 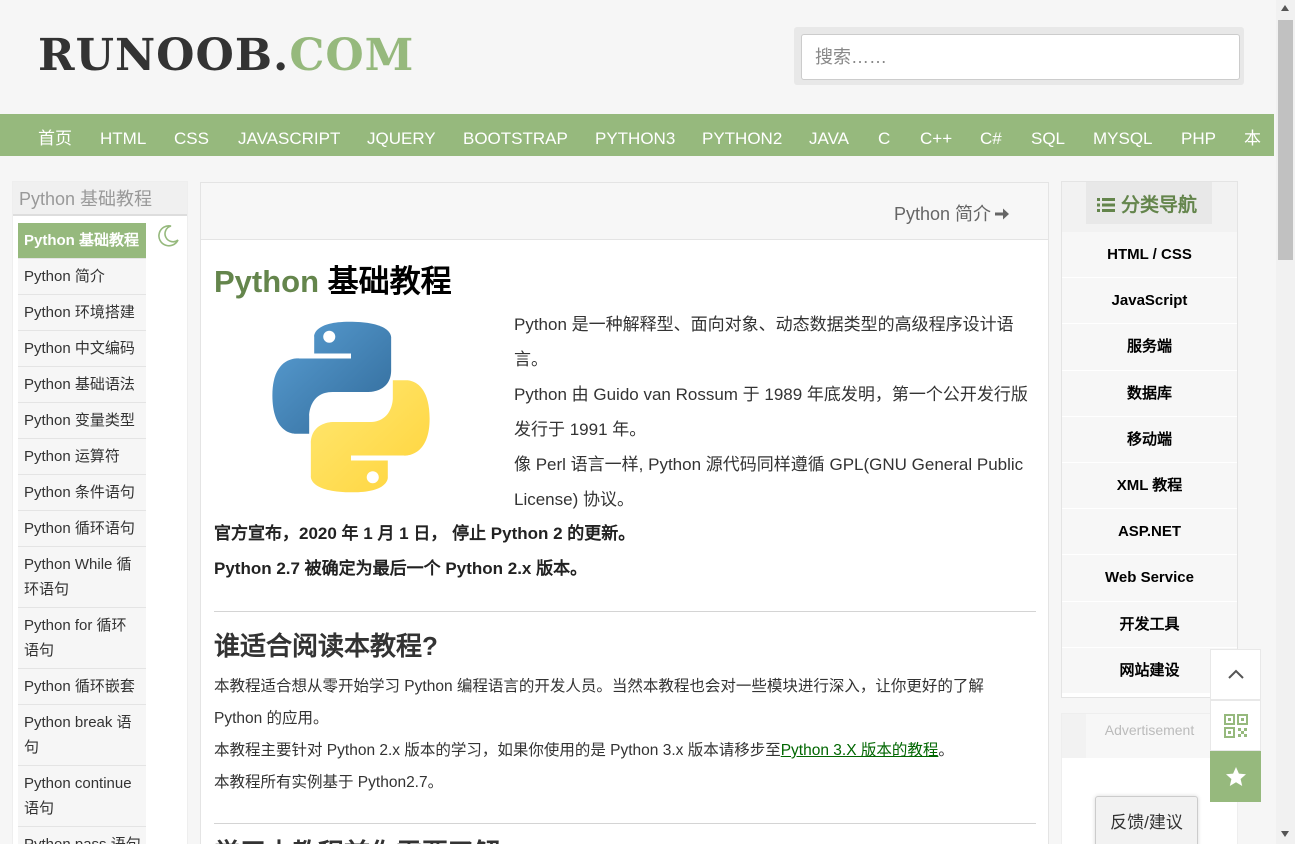 I want to click on scroll-down-arrow-icon, so click(x=1285, y=834).